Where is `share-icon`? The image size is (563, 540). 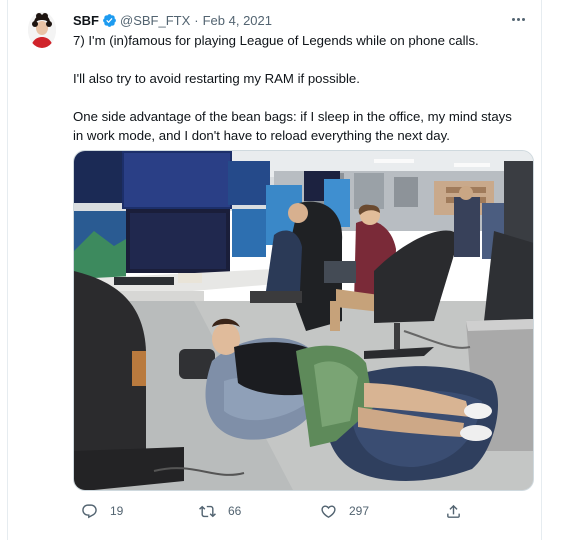 share-icon is located at coordinates (453, 511).